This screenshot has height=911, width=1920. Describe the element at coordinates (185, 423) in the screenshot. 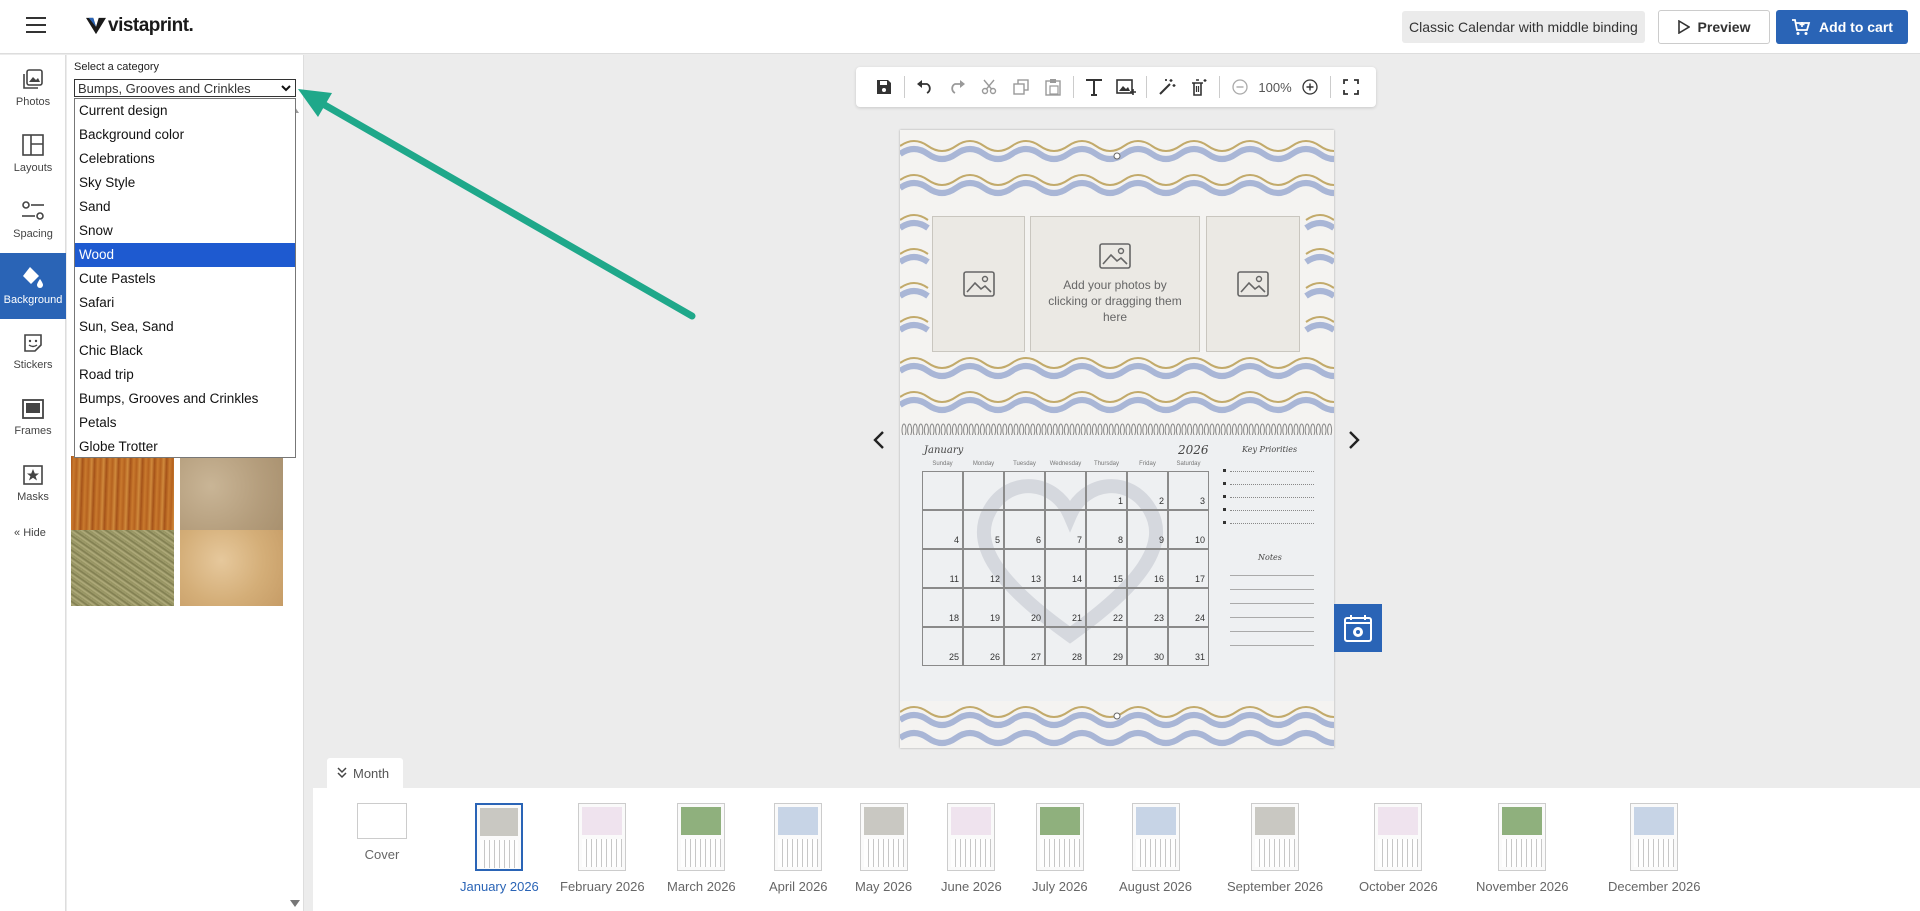

I see `category-option: Petals` at that location.